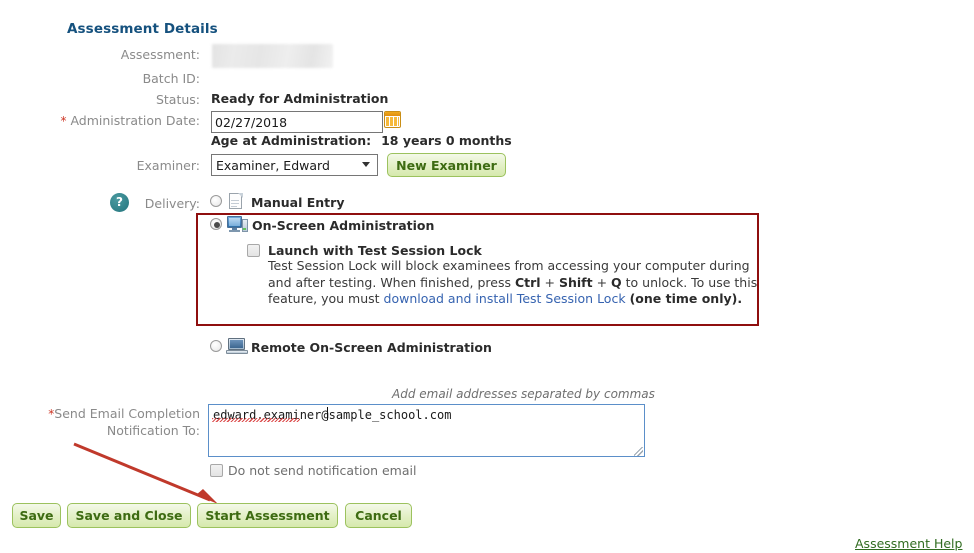 This screenshot has width=974, height=553. What do you see at coordinates (36, 515) in the screenshot?
I see `save-button: Save` at bounding box center [36, 515].